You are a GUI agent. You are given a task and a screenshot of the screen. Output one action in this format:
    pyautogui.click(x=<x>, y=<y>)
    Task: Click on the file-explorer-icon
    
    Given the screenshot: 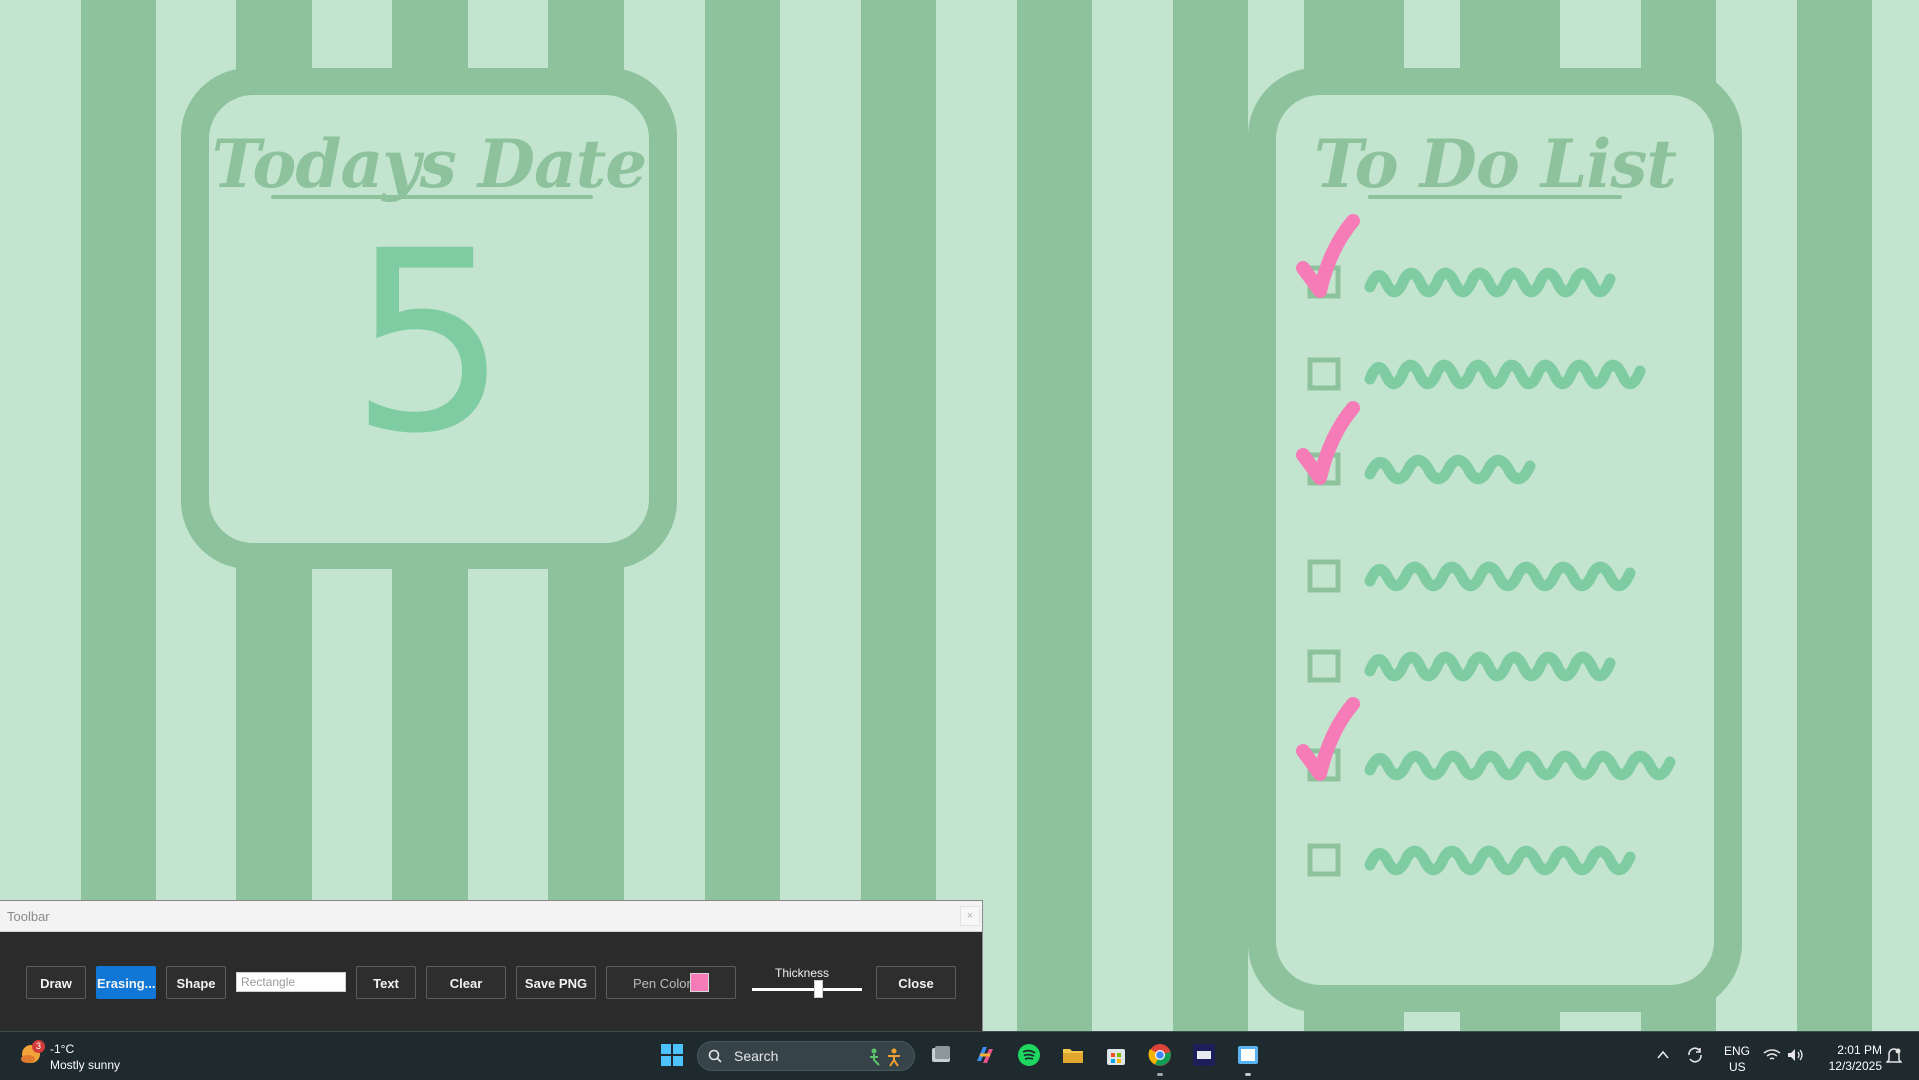 What is the action you would take?
    pyautogui.click(x=1073, y=1055)
    